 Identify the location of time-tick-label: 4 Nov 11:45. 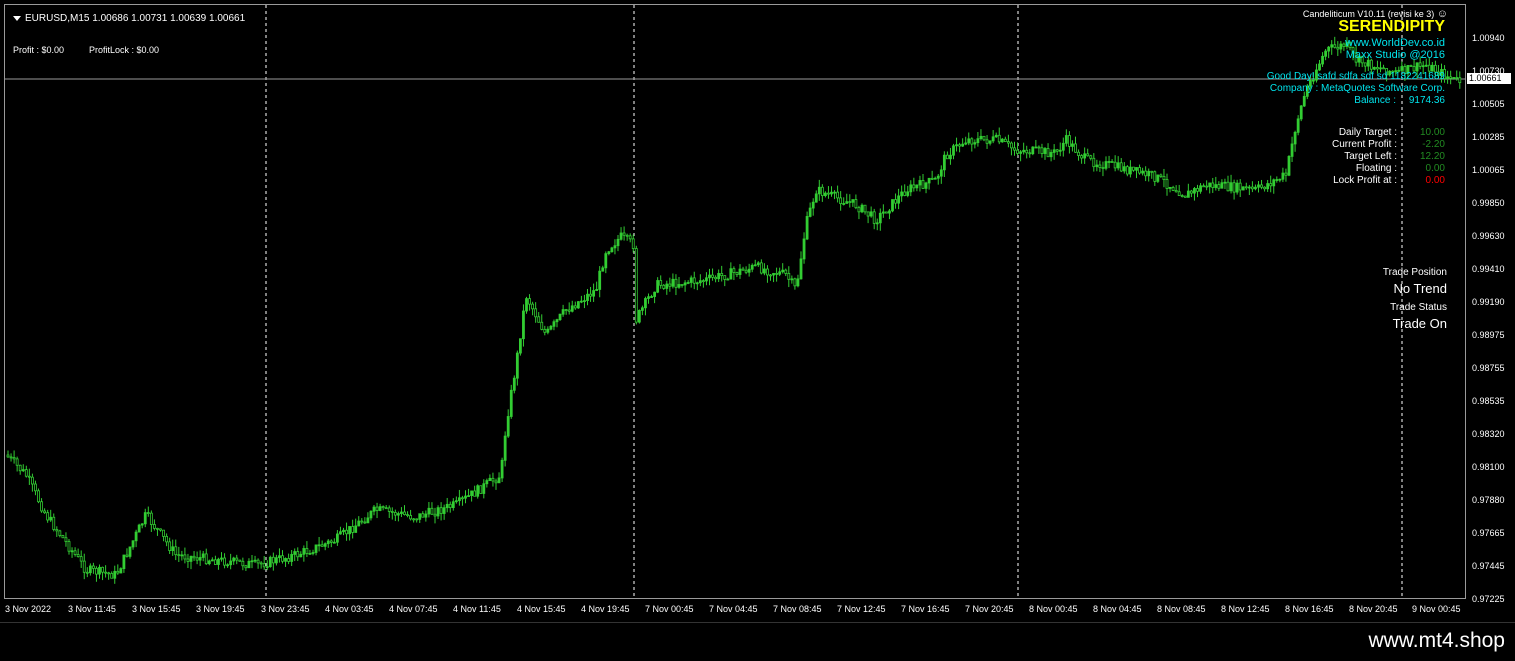
(477, 609).